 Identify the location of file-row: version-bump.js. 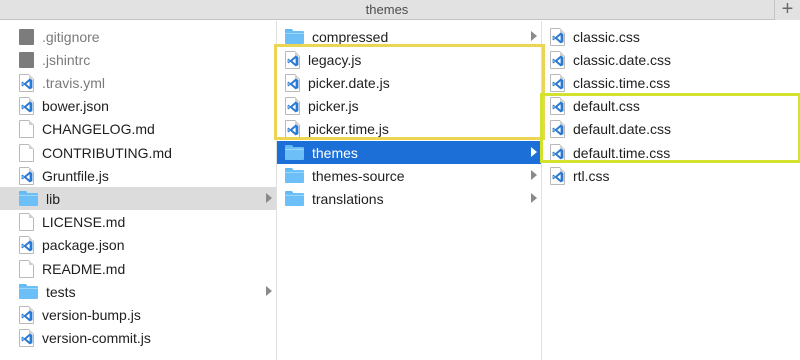
(138, 314).